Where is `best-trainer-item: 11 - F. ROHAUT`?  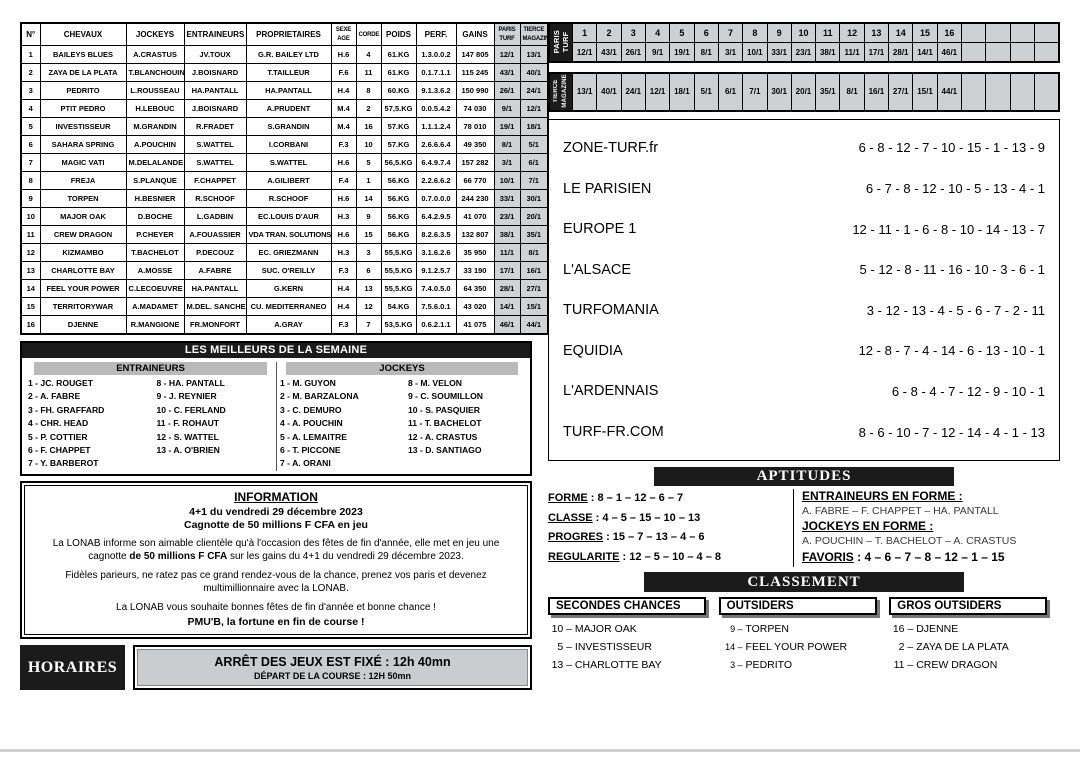 best-trainer-item: 11 - F. ROHAUT is located at coordinates (188, 423).